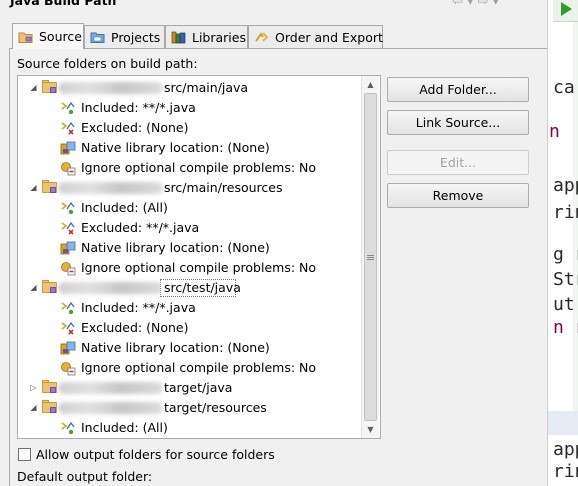  Describe the element at coordinates (370, 429) in the screenshot. I see `scroll-down-icon: ▼` at that location.